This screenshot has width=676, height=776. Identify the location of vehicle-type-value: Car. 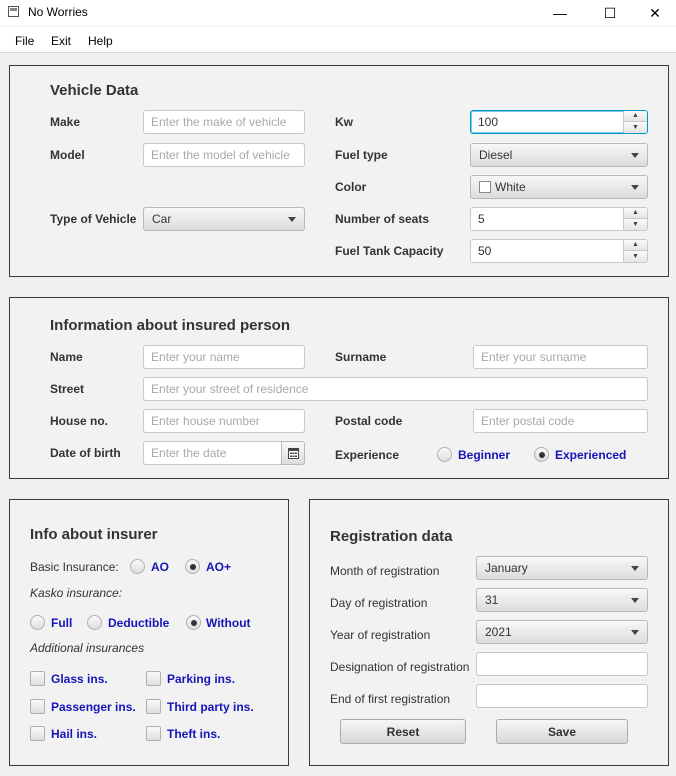
(162, 219).